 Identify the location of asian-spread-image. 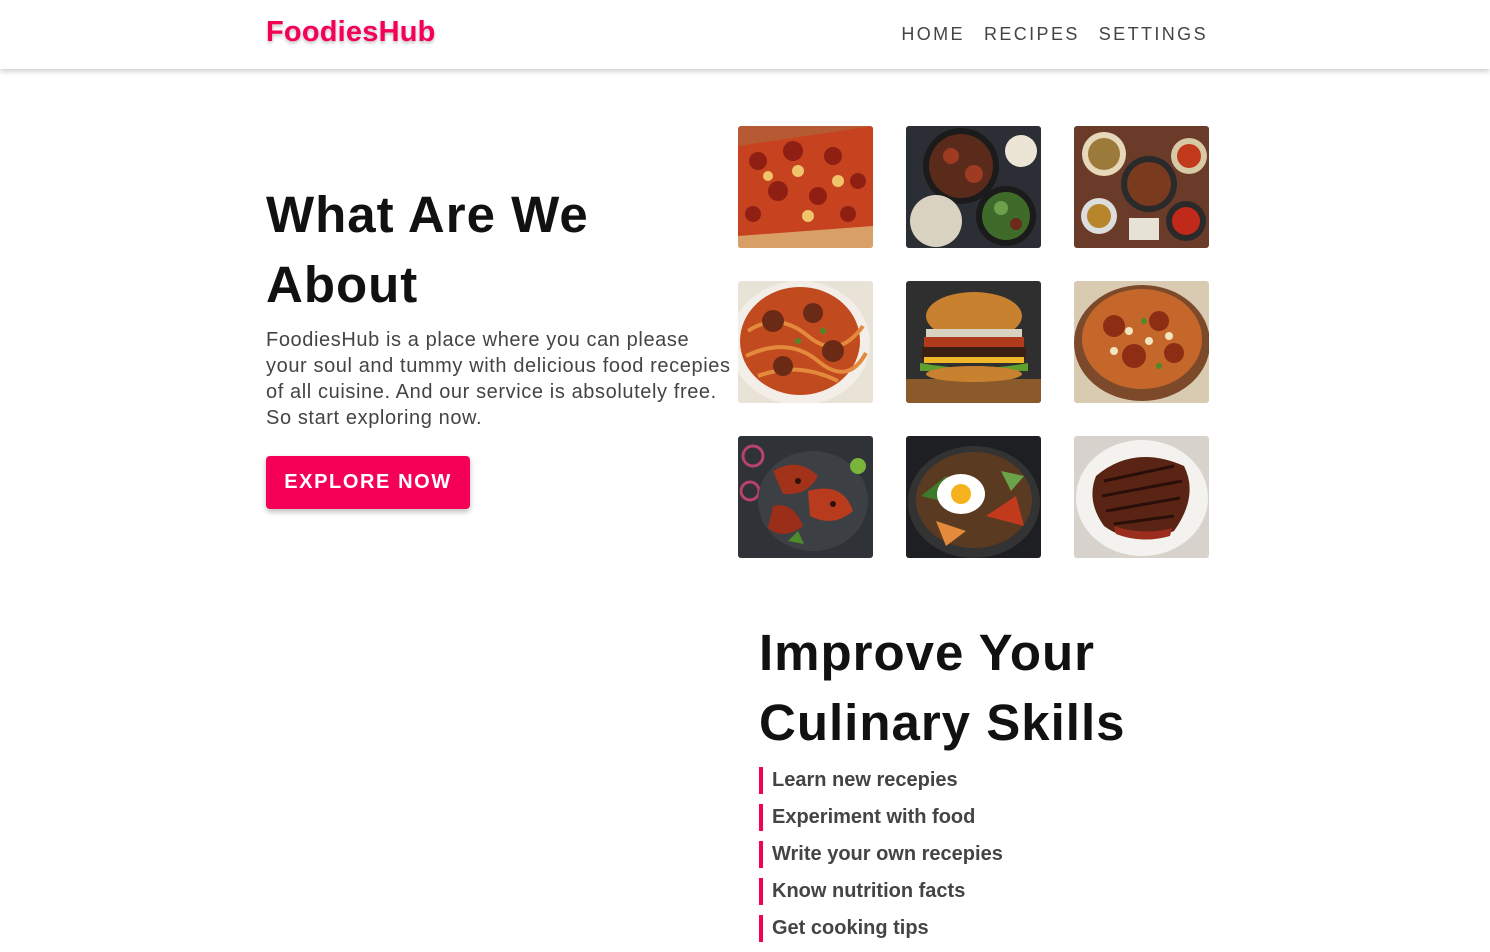
(1141, 187).